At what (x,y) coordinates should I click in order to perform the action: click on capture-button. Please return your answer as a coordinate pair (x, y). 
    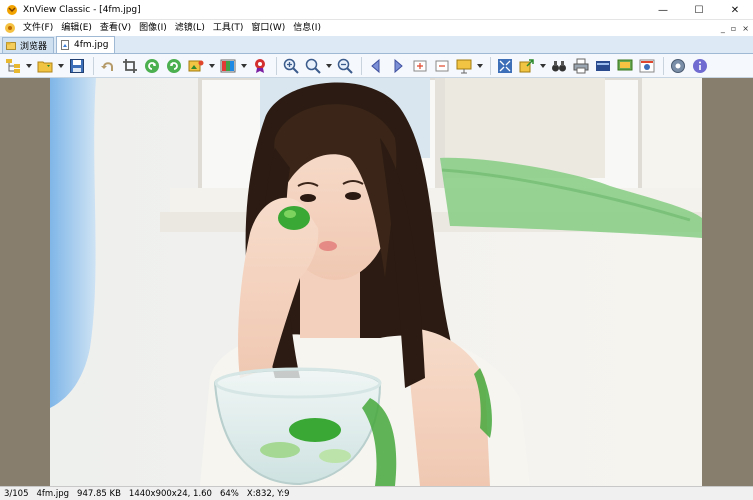
    Looking at the image, I should click on (647, 66).